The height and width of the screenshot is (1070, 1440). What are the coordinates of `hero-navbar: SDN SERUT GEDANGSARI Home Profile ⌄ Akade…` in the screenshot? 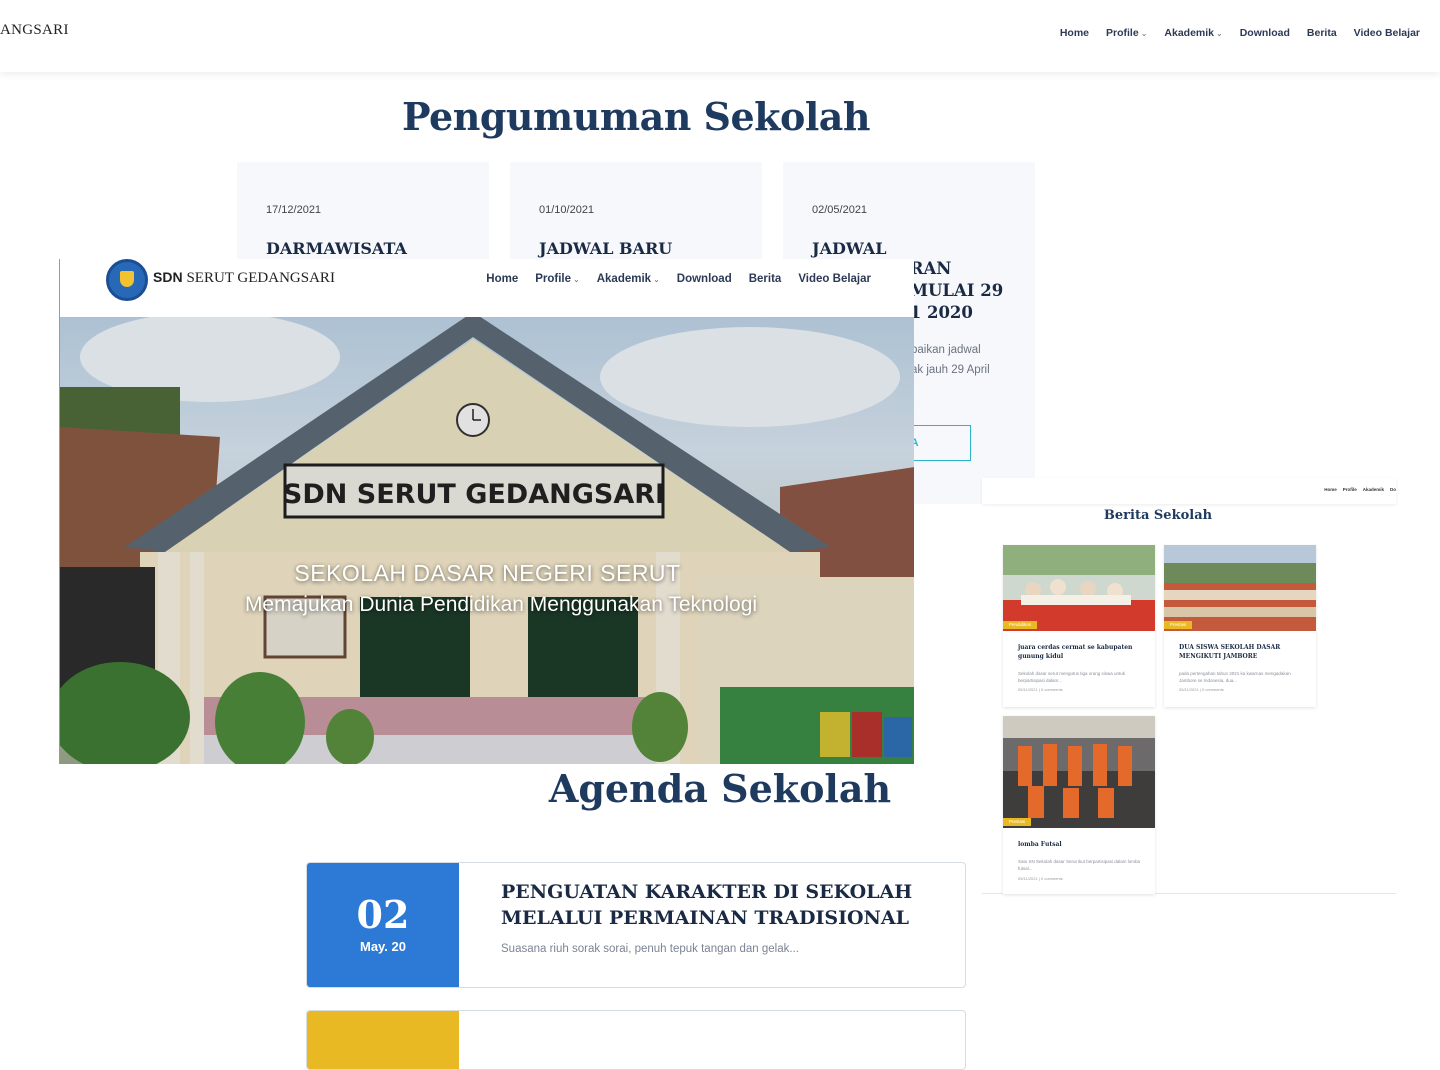 It's located at (487, 288).